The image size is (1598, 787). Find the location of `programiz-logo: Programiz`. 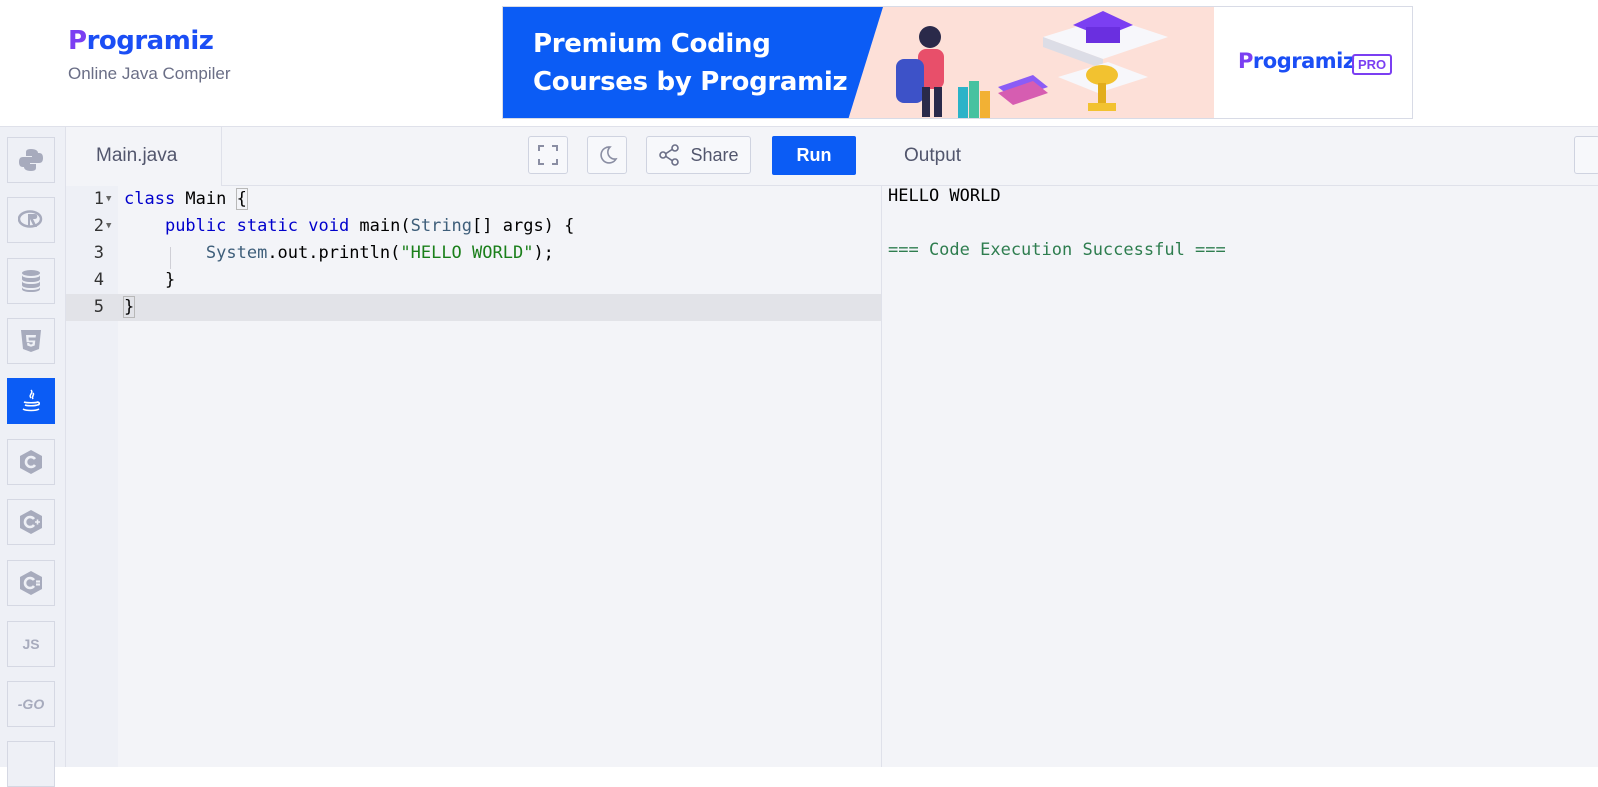

programiz-logo: Programiz is located at coordinates (149, 41).